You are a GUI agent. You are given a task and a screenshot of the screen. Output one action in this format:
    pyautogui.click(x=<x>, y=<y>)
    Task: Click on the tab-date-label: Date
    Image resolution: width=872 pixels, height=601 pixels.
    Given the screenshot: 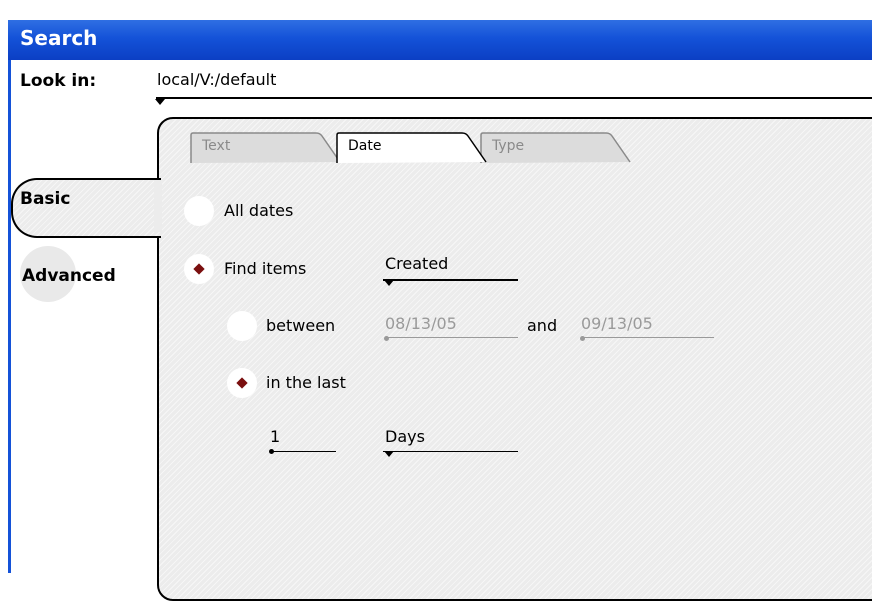 What is the action you would take?
    pyautogui.click(x=365, y=146)
    